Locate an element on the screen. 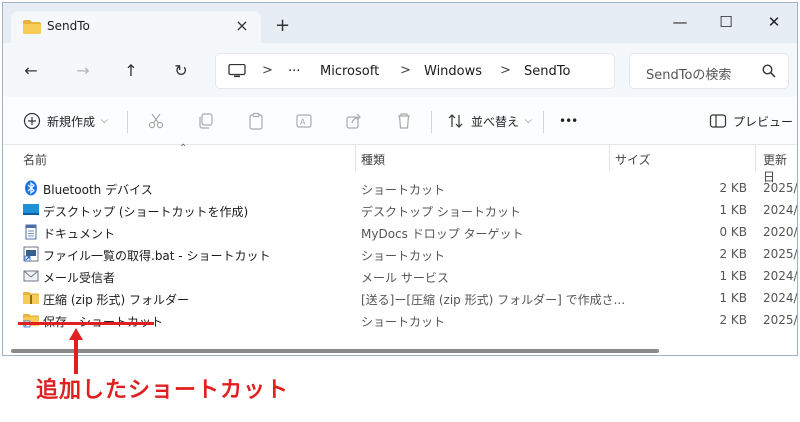 The height and width of the screenshot is (422, 800). file-name: ドキュメント is located at coordinates (79, 234).